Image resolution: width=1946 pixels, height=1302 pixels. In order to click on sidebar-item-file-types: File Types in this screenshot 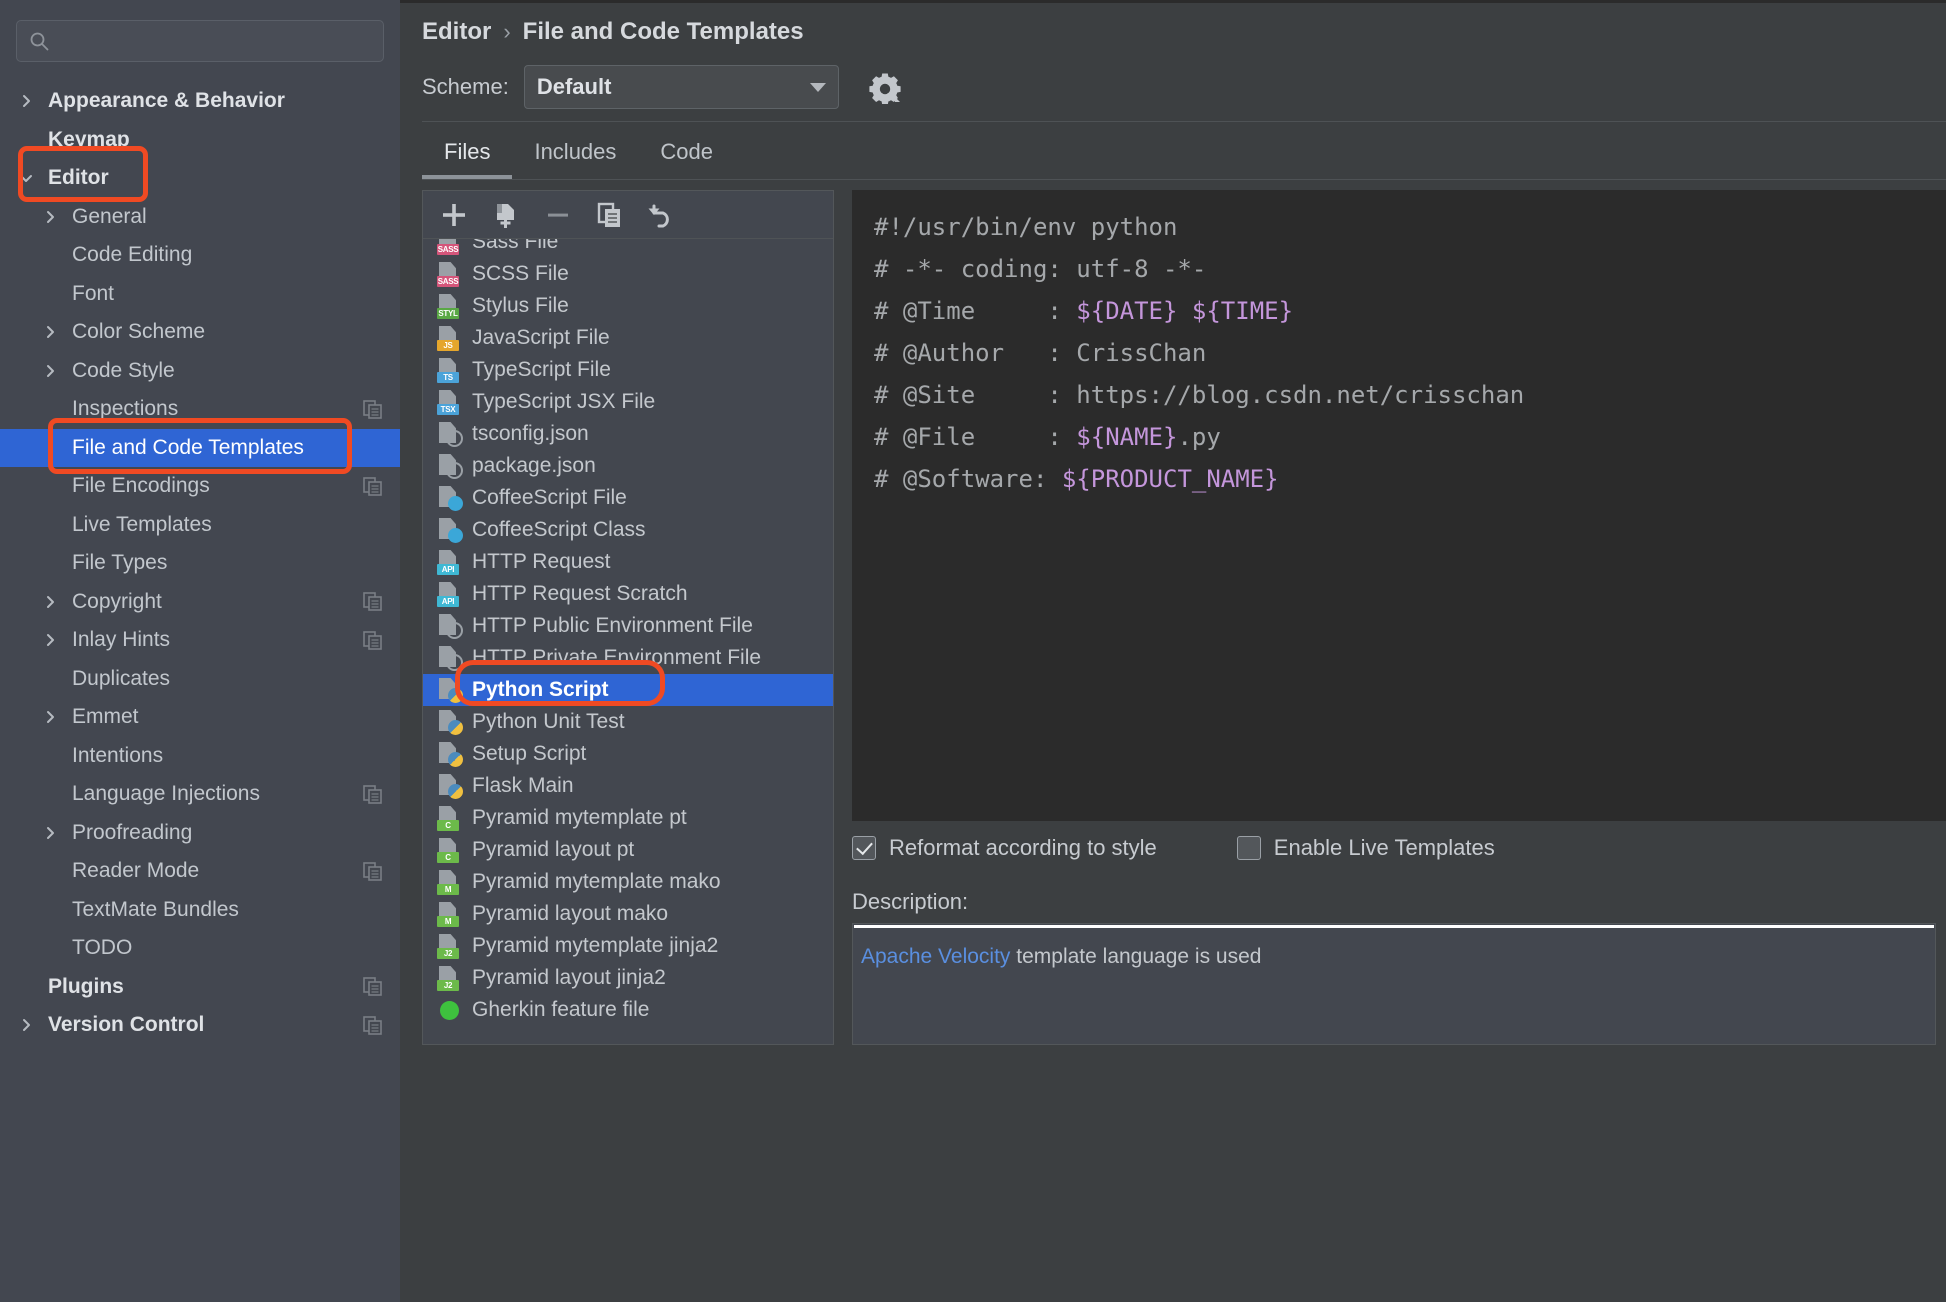, I will do `click(200, 563)`.